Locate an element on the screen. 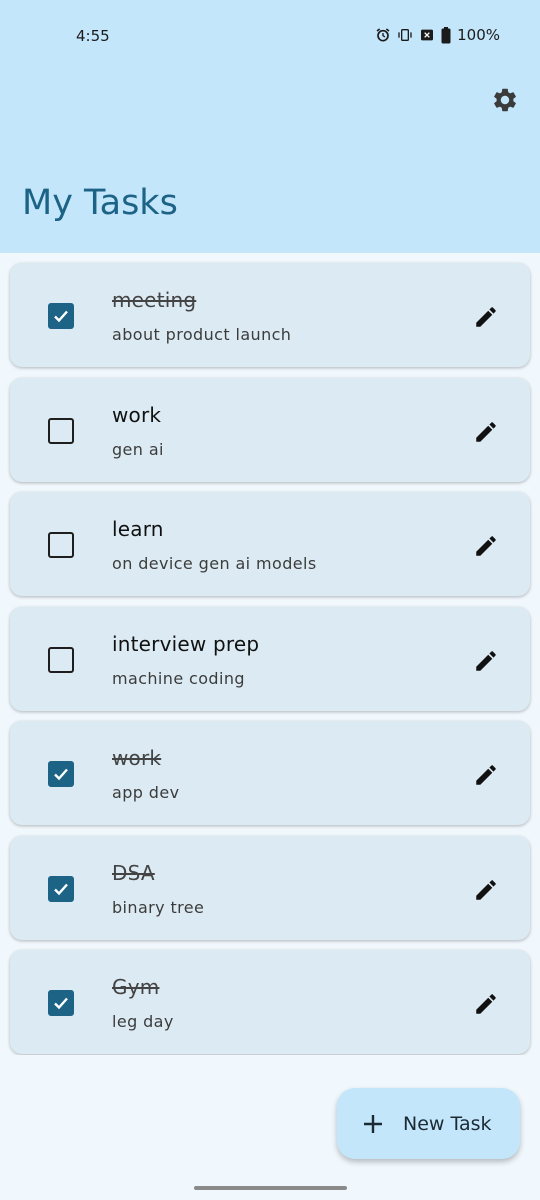 This screenshot has height=1200, width=540. task-title: DSA is located at coordinates (133, 872).